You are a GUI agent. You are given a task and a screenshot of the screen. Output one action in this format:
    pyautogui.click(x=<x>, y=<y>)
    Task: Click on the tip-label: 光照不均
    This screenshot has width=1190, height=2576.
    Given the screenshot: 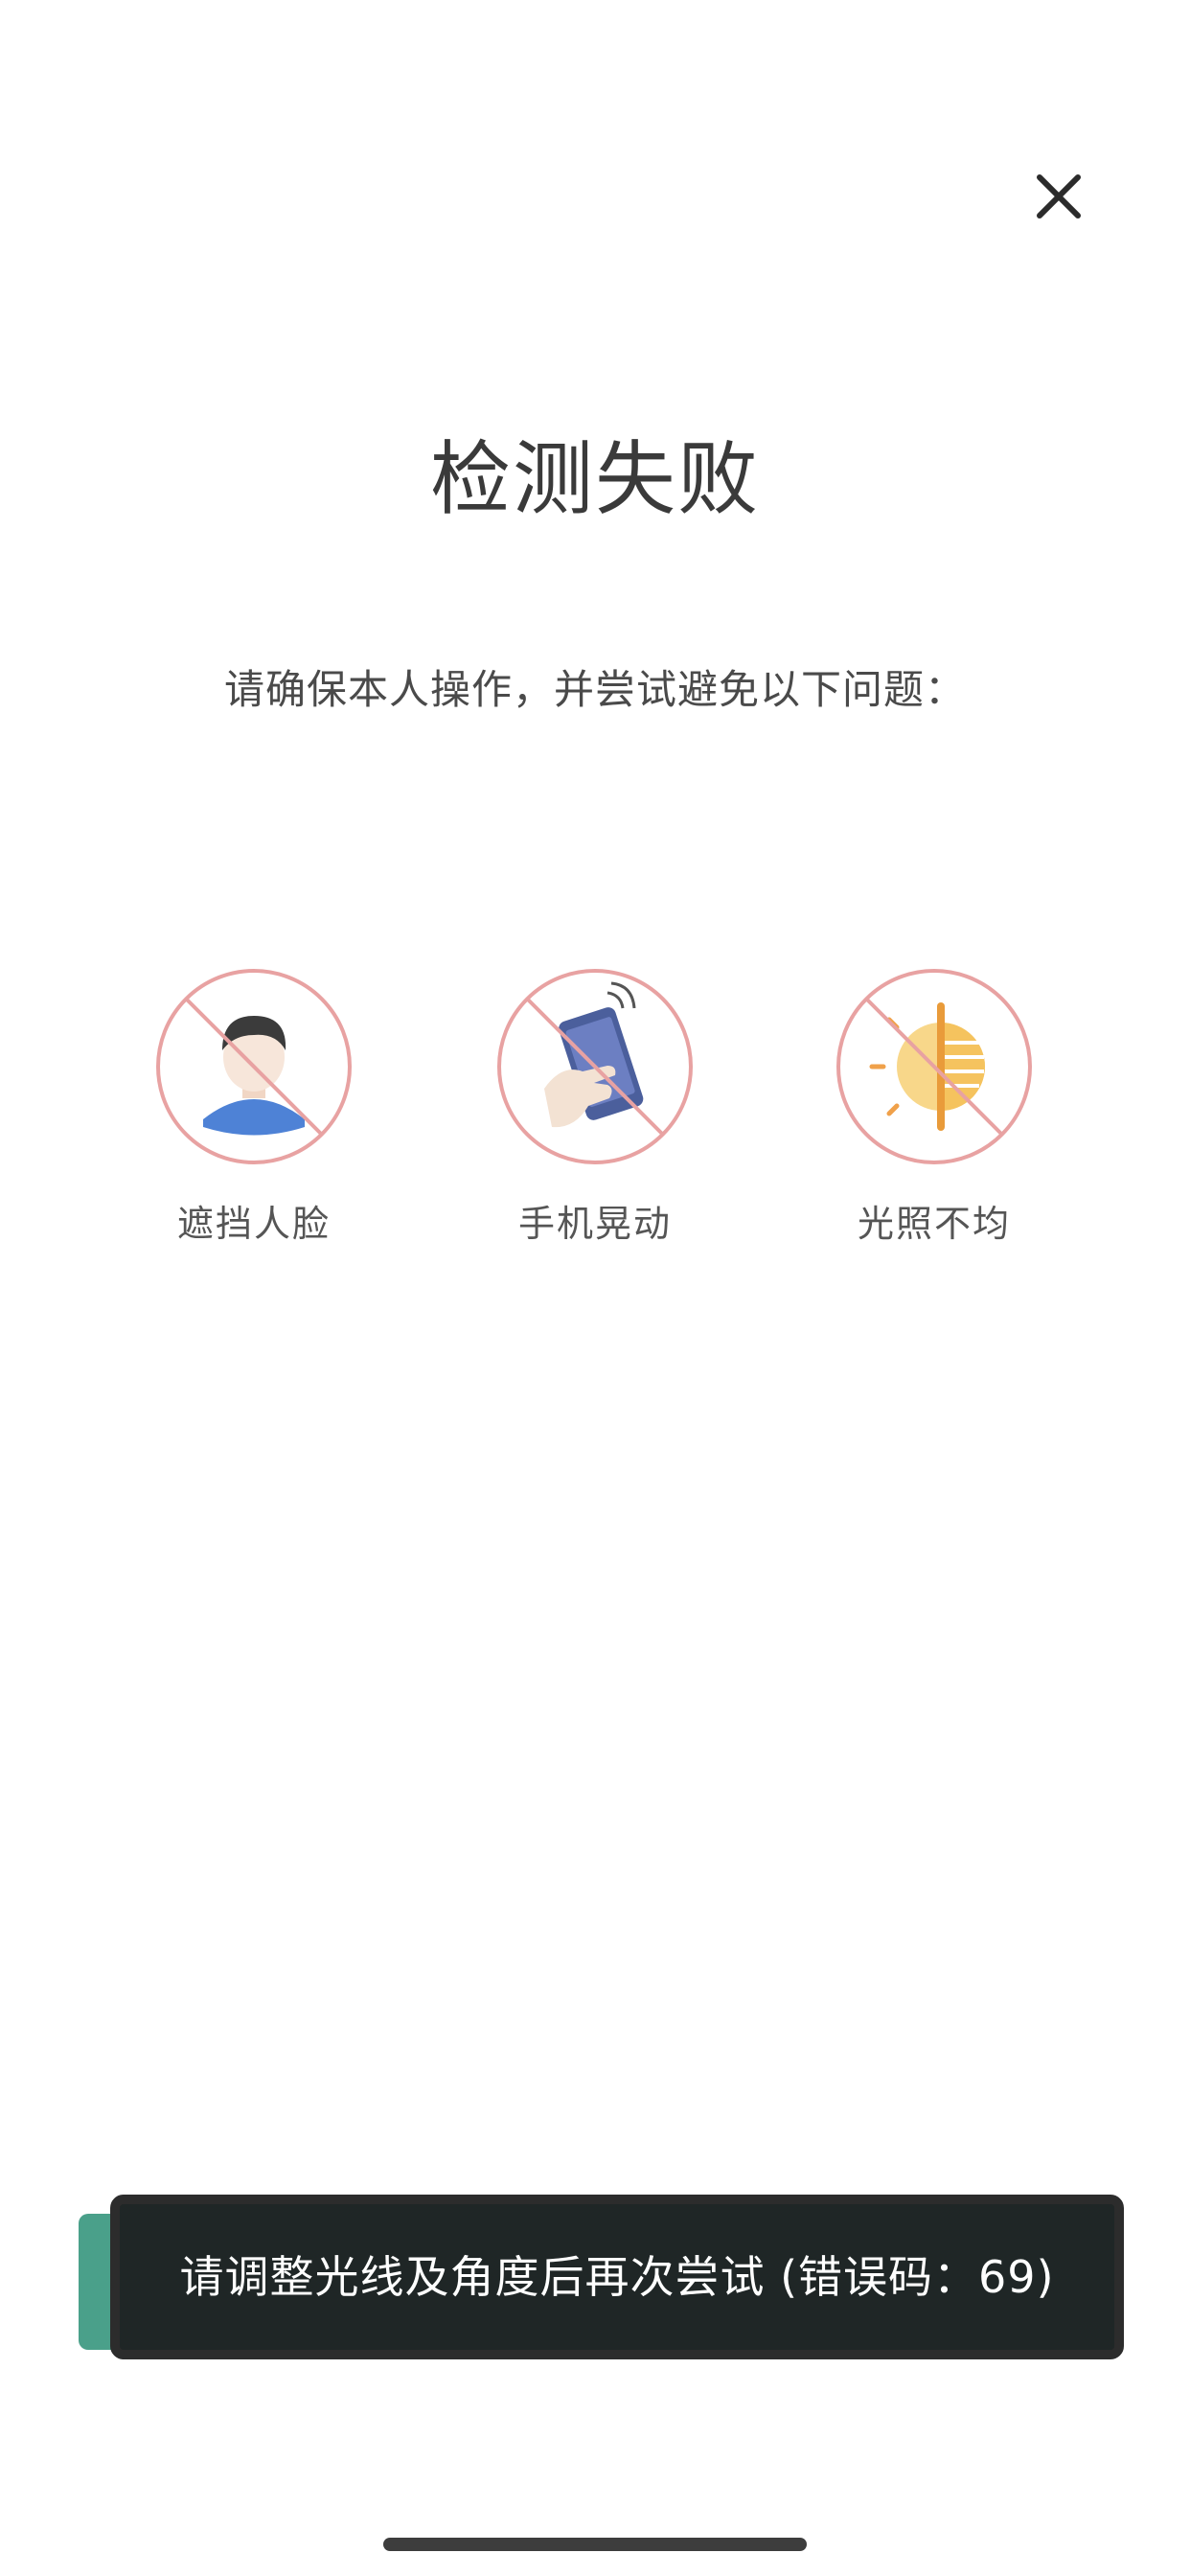 What is the action you would take?
    pyautogui.click(x=934, y=1224)
    